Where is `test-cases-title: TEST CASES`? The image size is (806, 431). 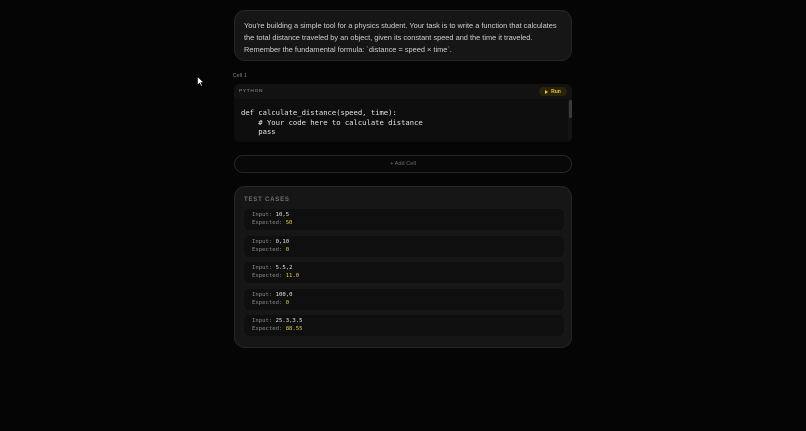
test-cases-title: TEST CASES is located at coordinates (267, 200).